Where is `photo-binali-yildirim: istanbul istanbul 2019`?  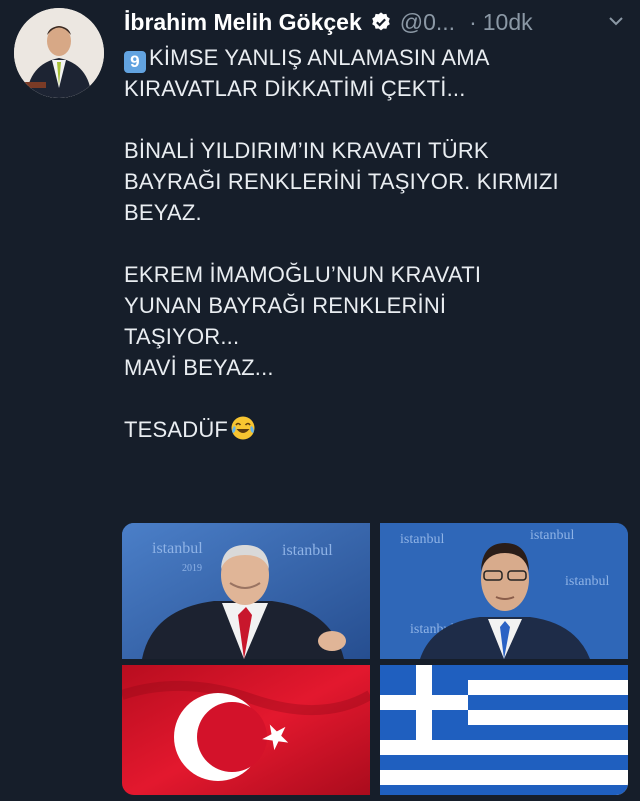 photo-binali-yildirim: istanbul istanbul 2019 is located at coordinates (246, 591).